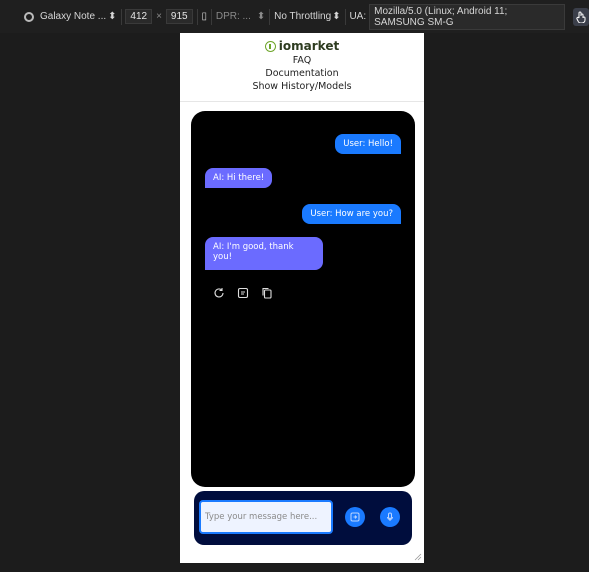 The width and height of the screenshot is (589, 572). I want to click on height-input: 915, so click(179, 16).